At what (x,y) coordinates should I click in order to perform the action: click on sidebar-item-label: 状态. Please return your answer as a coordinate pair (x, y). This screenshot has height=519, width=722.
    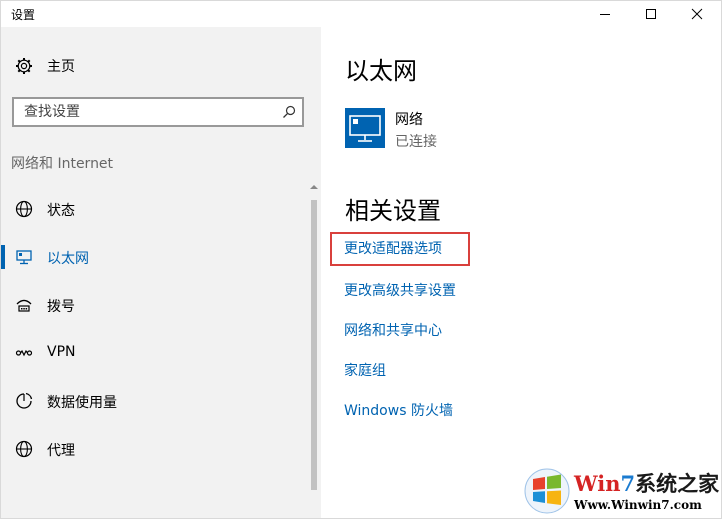
    Looking at the image, I should click on (61, 211).